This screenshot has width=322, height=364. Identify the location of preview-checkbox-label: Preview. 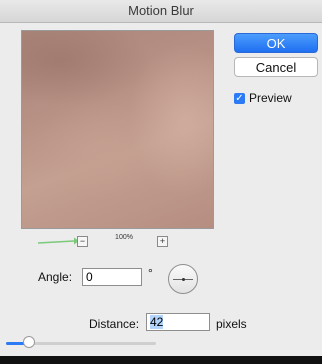
(270, 98).